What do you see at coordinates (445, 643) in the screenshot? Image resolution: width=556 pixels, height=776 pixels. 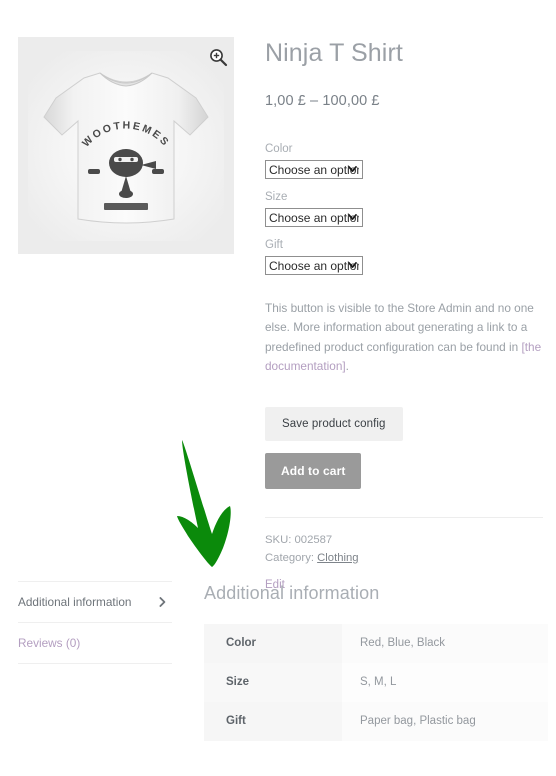 I see `attribute-value-color: Red, Blue, Black` at bounding box center [445, 643].